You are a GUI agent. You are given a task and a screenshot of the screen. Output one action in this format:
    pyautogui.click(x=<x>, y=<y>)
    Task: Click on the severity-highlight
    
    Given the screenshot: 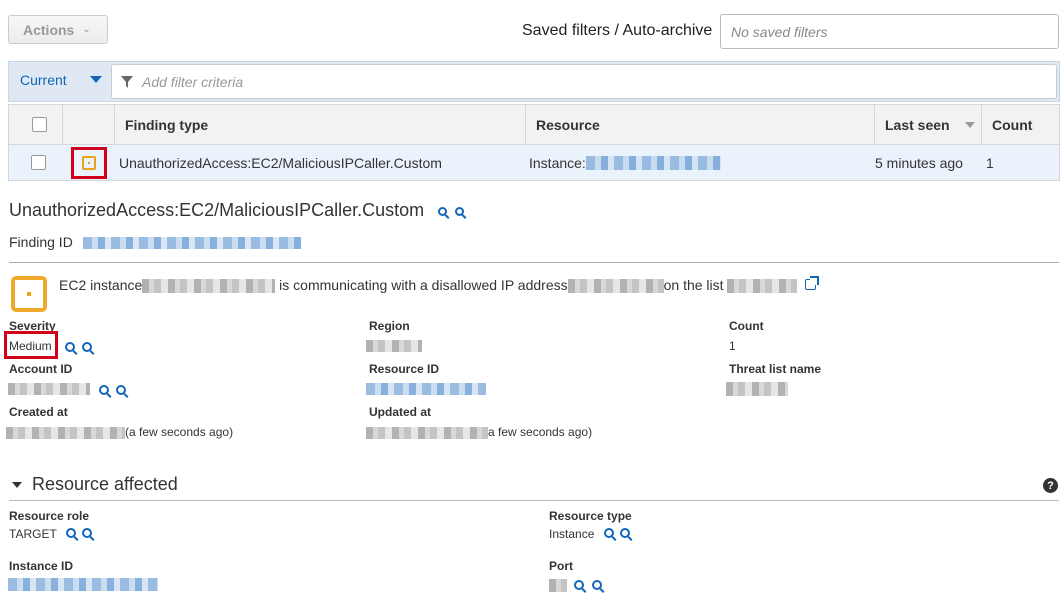 What is the action you would take?
    pyautogui.click(x=89, y=163)
    